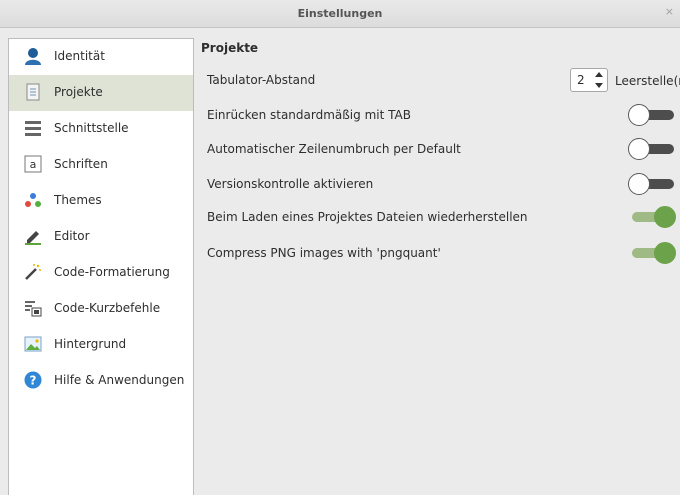 Image resolution: width=680 pixels, height=495 pixels. I want to click on toggle-label: Automatischer Zeilenumbruch per Default, so click(334, 149).